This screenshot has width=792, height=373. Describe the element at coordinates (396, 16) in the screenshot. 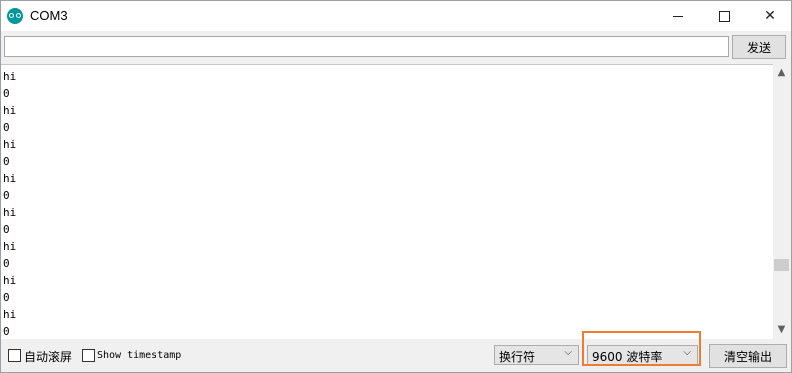

I see `title-bar: COM3 ✕` at that location.